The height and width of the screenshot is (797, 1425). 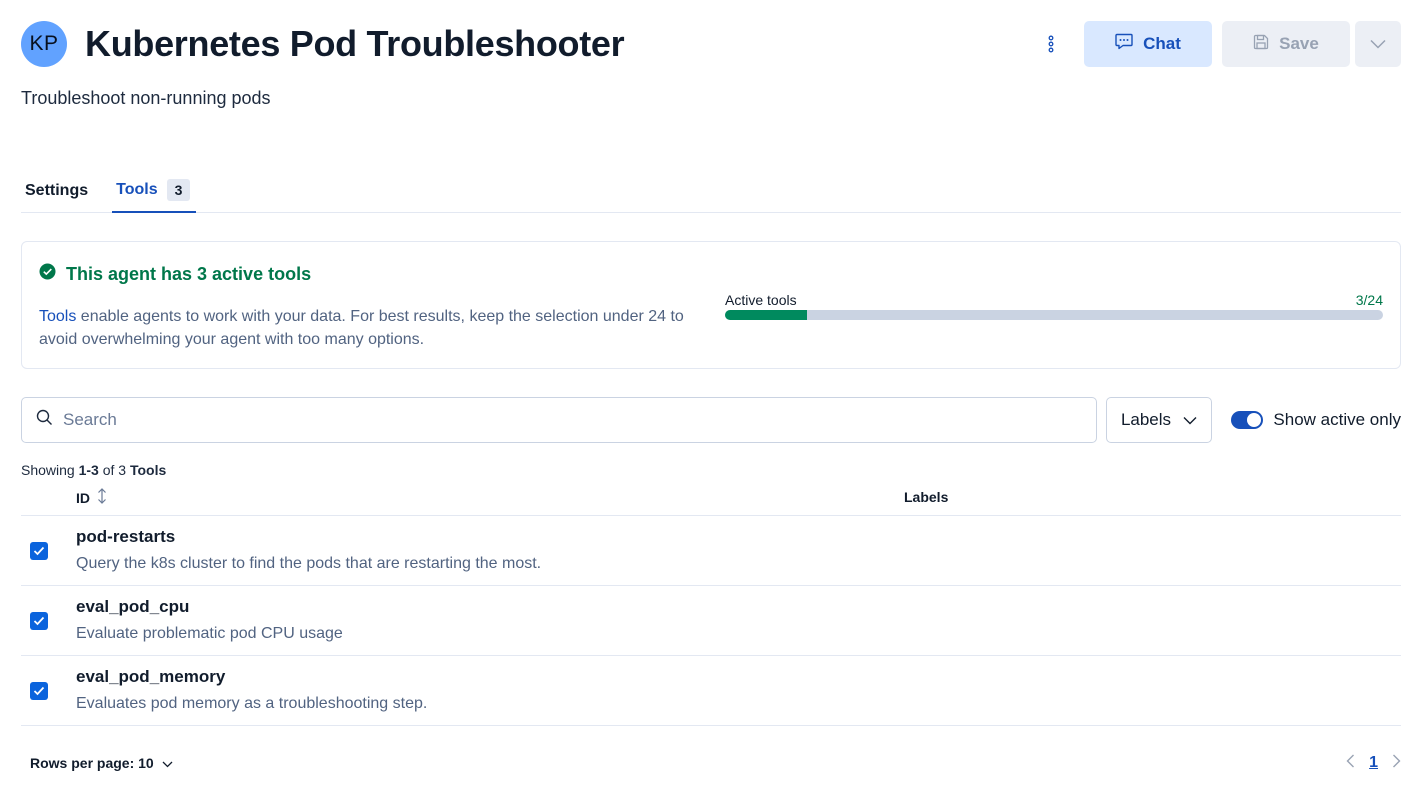 What do you see at coordinates (1051, 44) in the screenshot?
I see `kebab-menu-icon` at bounding box center [1051, 44].